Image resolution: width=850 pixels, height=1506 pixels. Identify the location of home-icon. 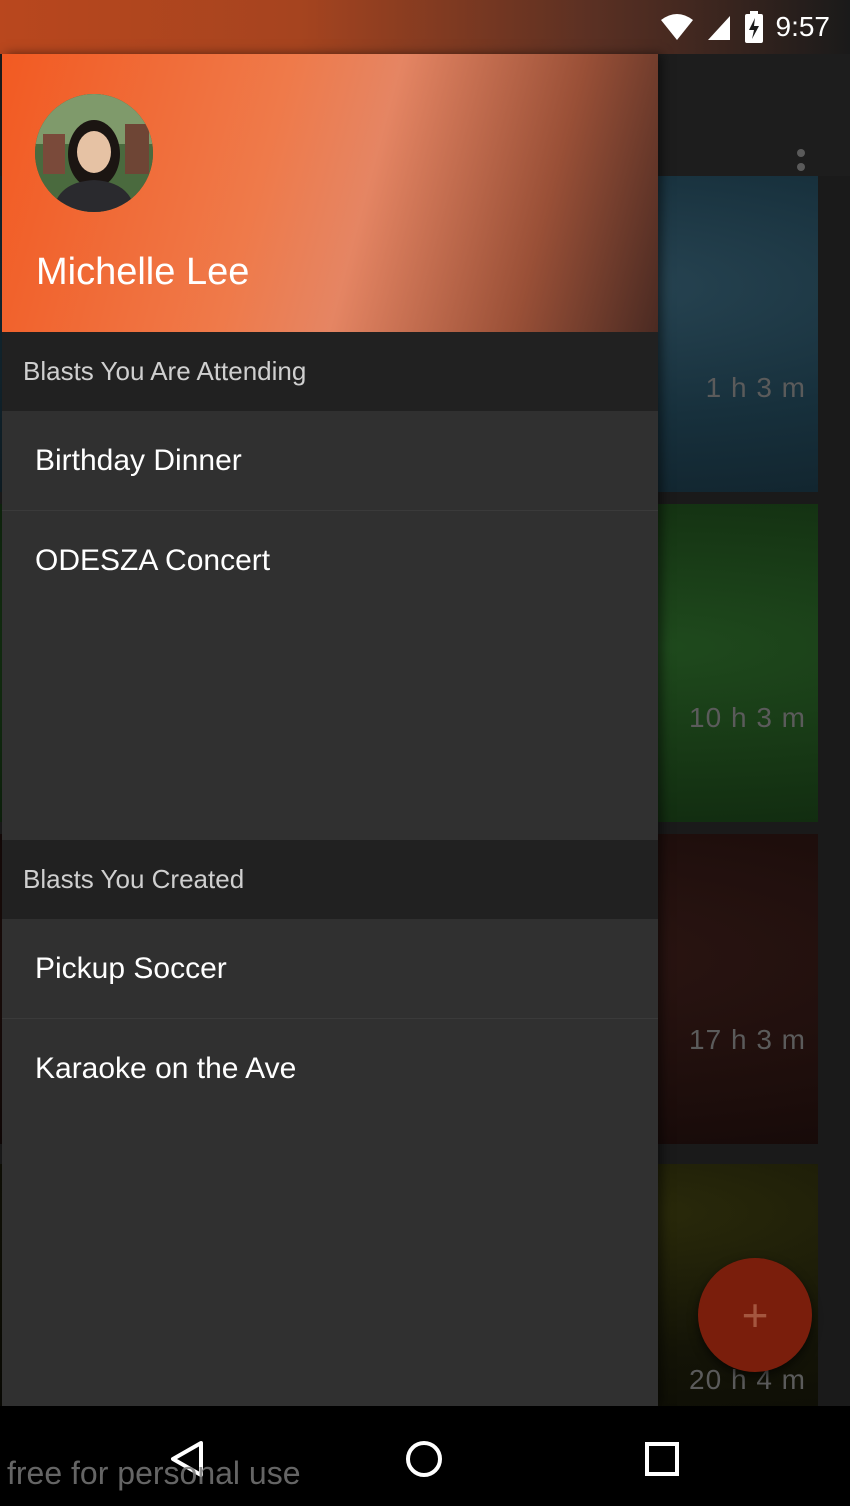
(424, 1459).